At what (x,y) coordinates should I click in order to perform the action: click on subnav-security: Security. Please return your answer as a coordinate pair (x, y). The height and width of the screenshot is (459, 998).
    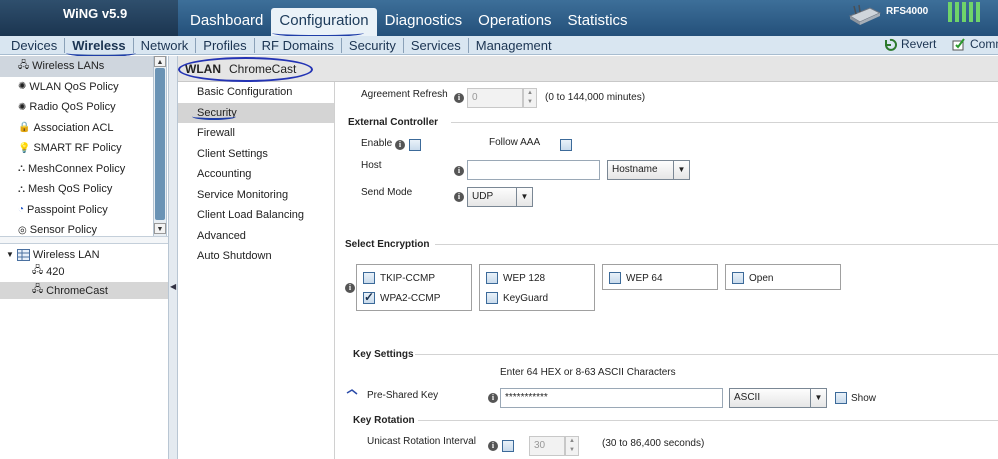
    Looking at the image, I should click on (373, 45).